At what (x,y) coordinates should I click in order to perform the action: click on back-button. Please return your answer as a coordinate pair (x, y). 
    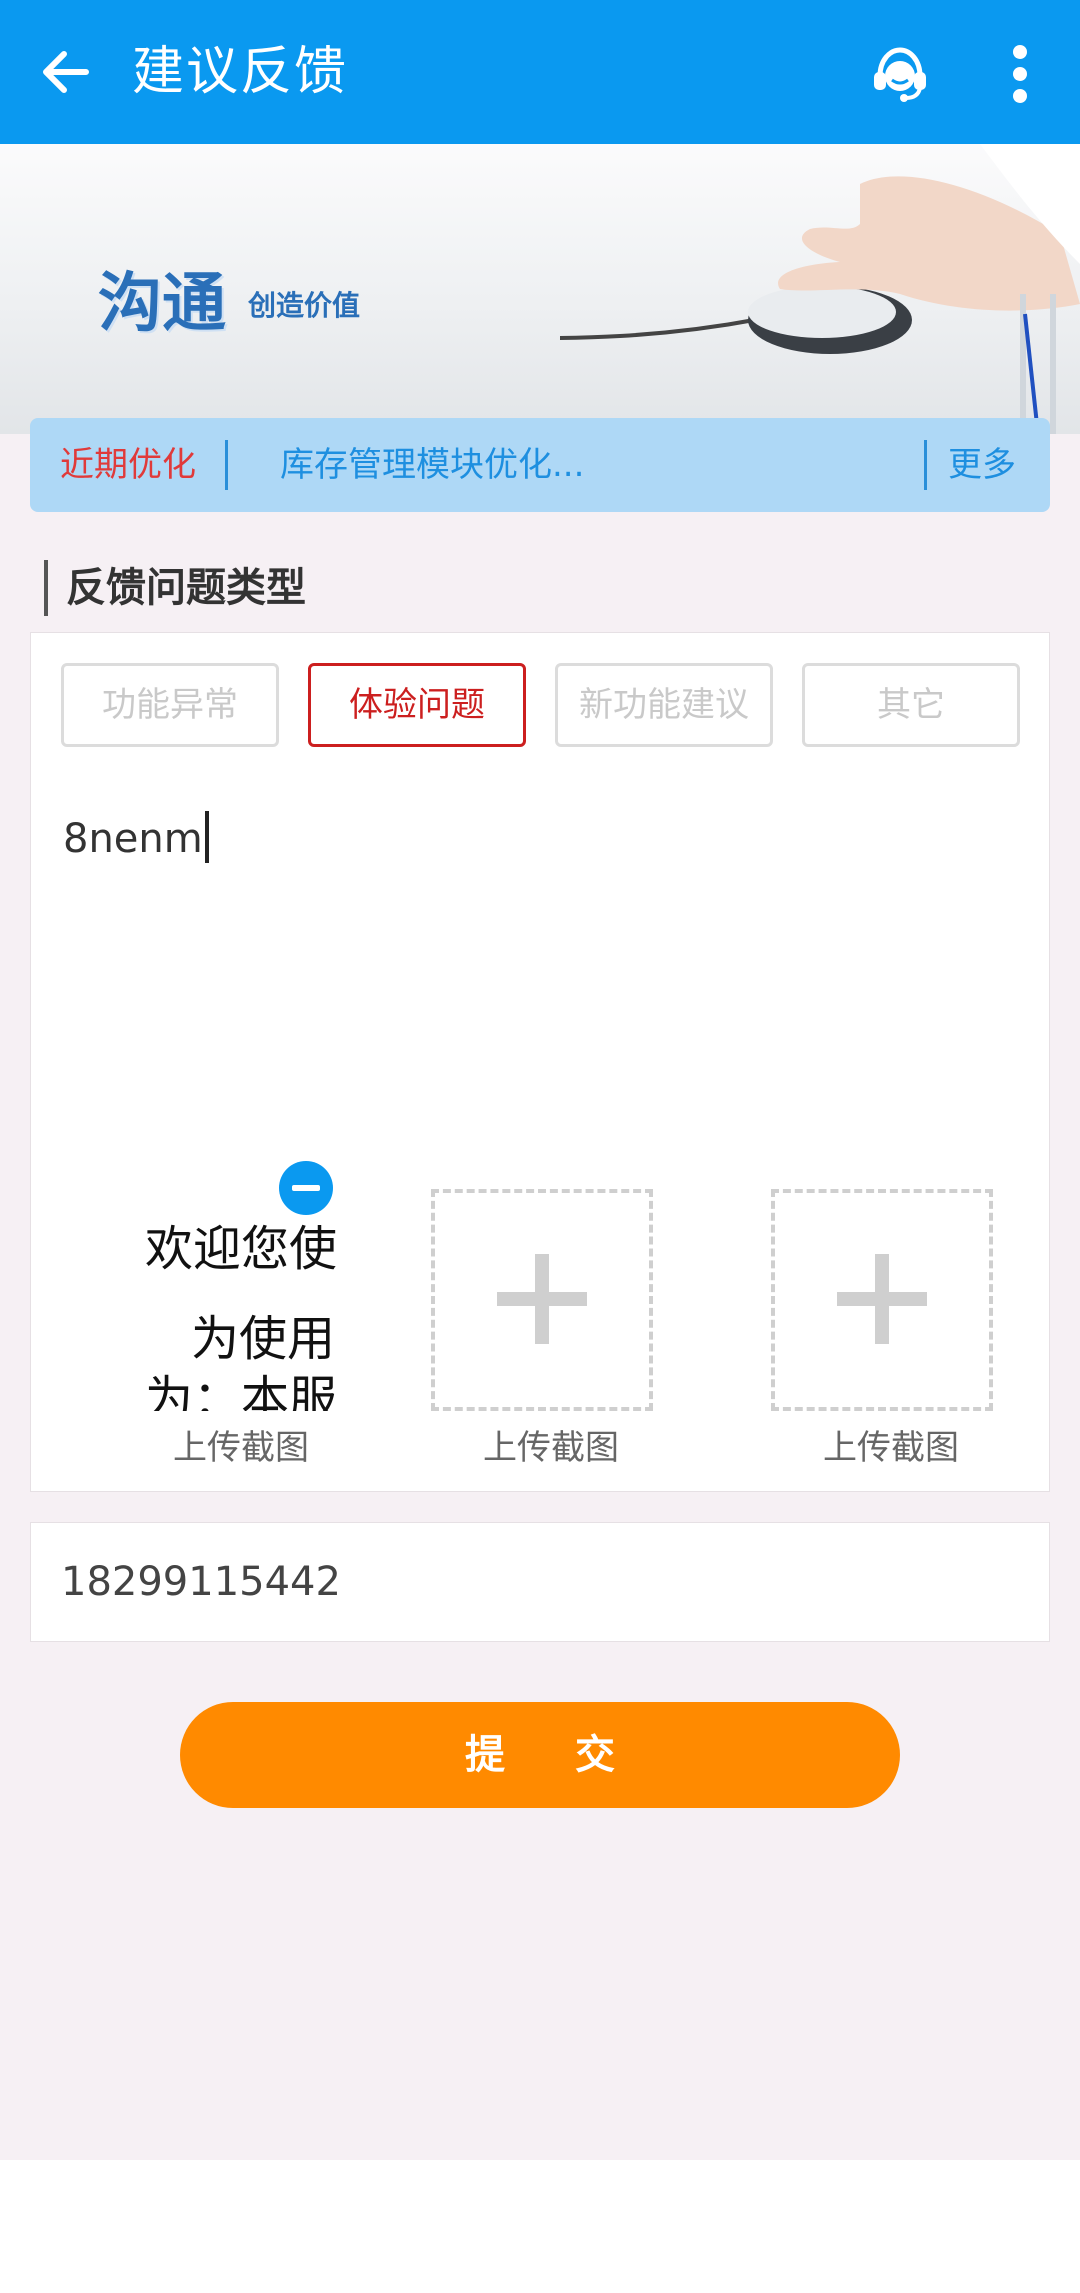
    Looking at the image, I should click on (66, 72).